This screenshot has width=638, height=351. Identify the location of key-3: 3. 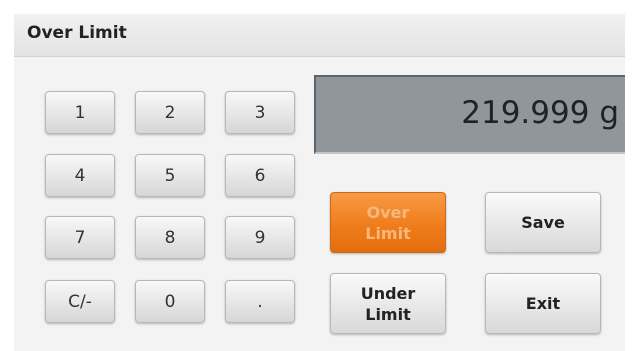
(260, 112).